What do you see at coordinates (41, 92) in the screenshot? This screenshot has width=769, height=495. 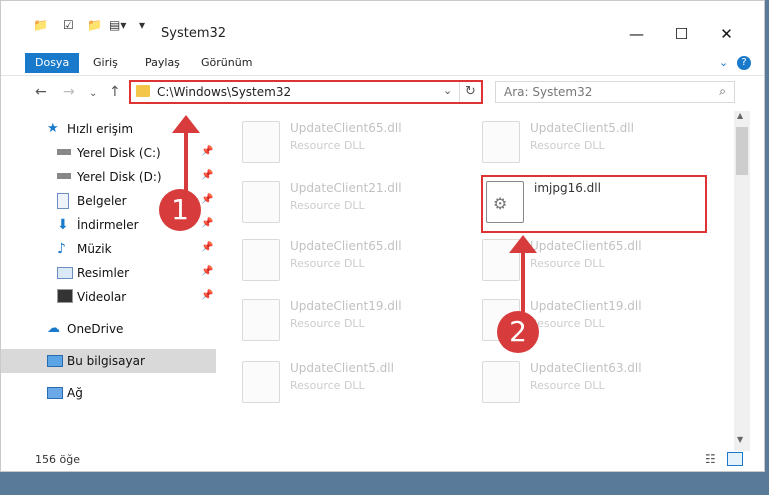 I see `back-icon: ←` at bounding box center [41, 92].